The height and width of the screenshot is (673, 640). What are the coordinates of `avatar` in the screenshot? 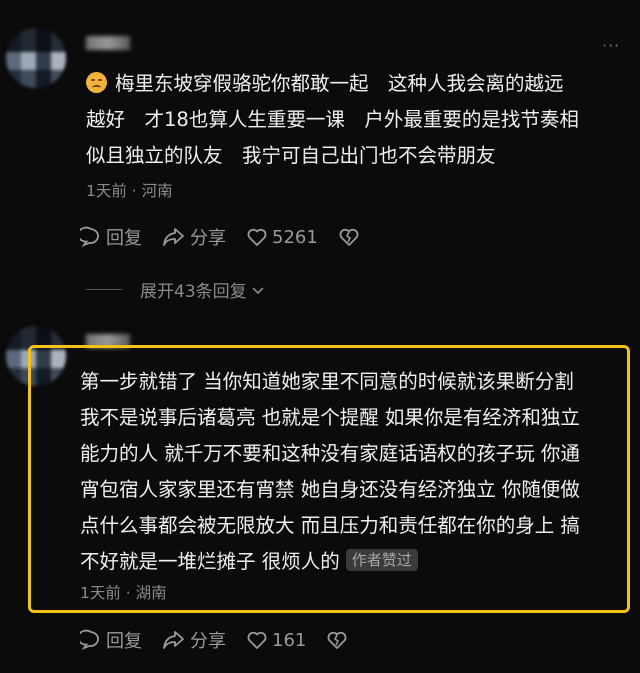 It's located at (36, 58).